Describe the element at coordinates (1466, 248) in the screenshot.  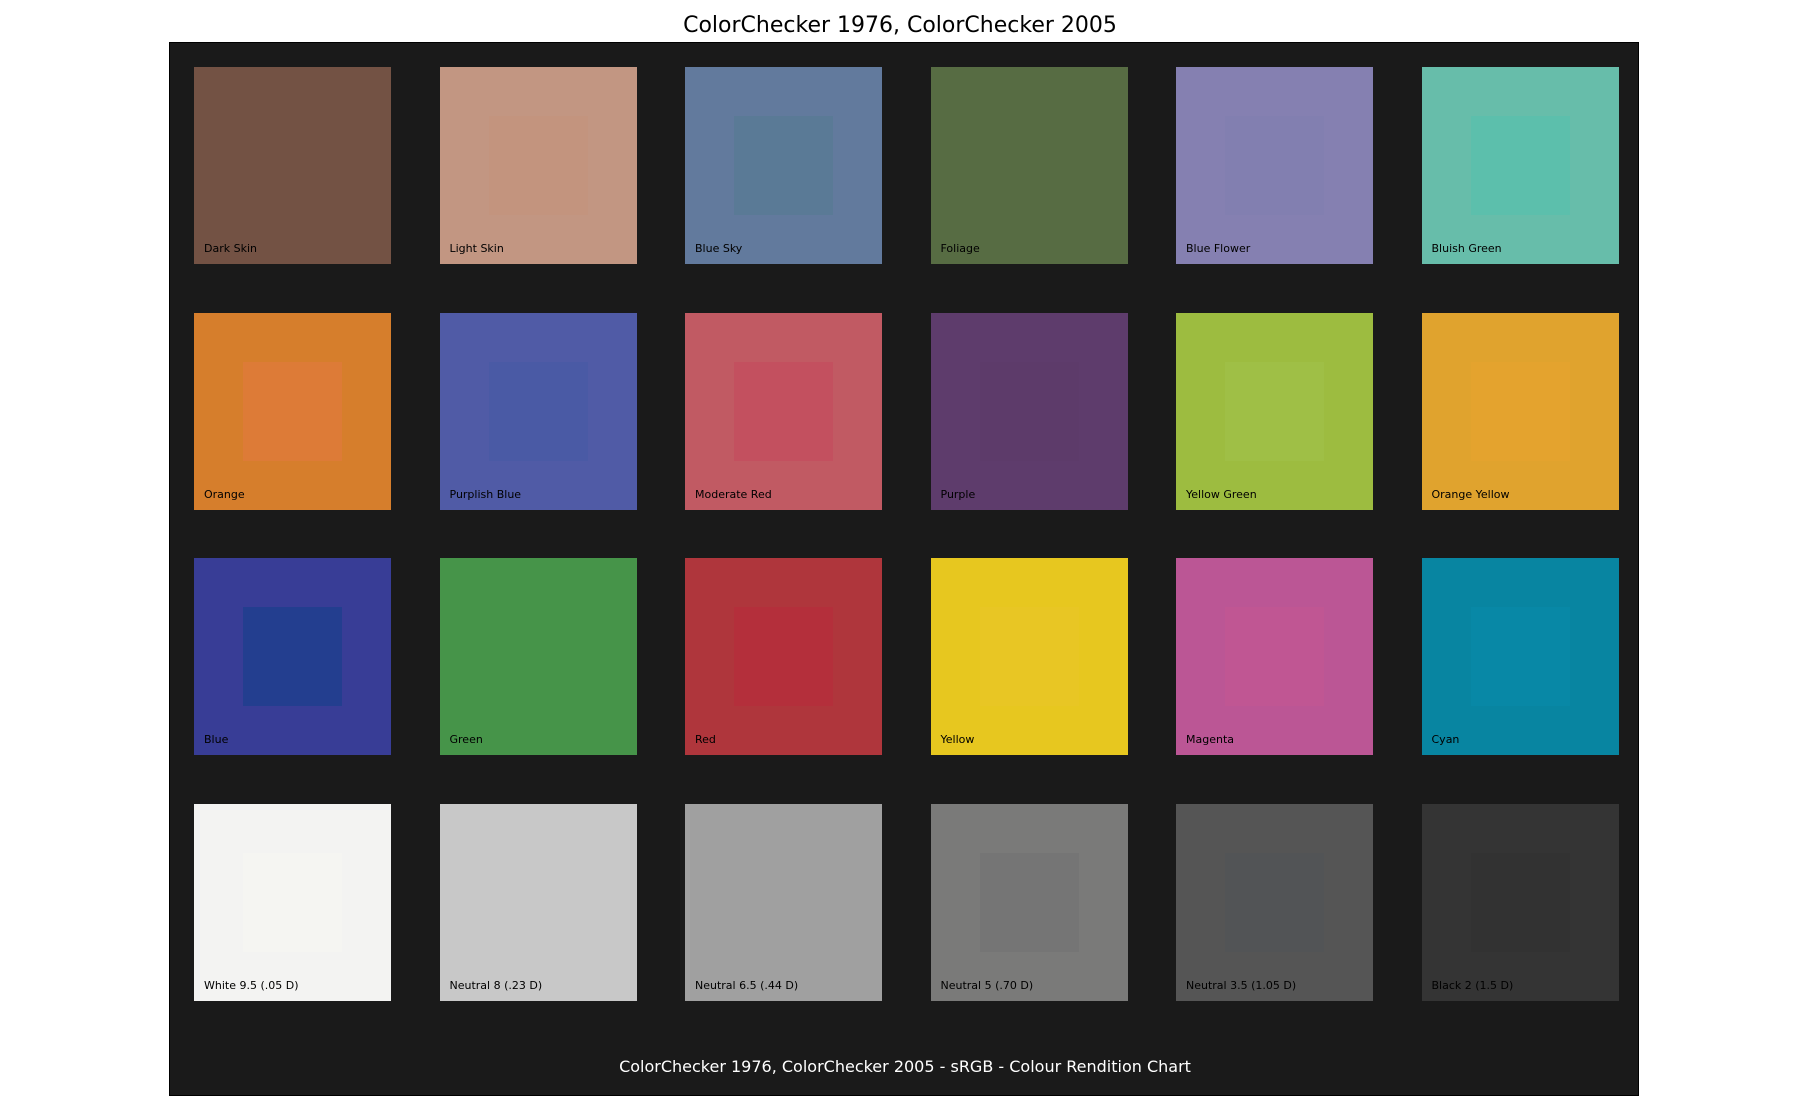
I see `swatch-label: Bluish Green` at that location.